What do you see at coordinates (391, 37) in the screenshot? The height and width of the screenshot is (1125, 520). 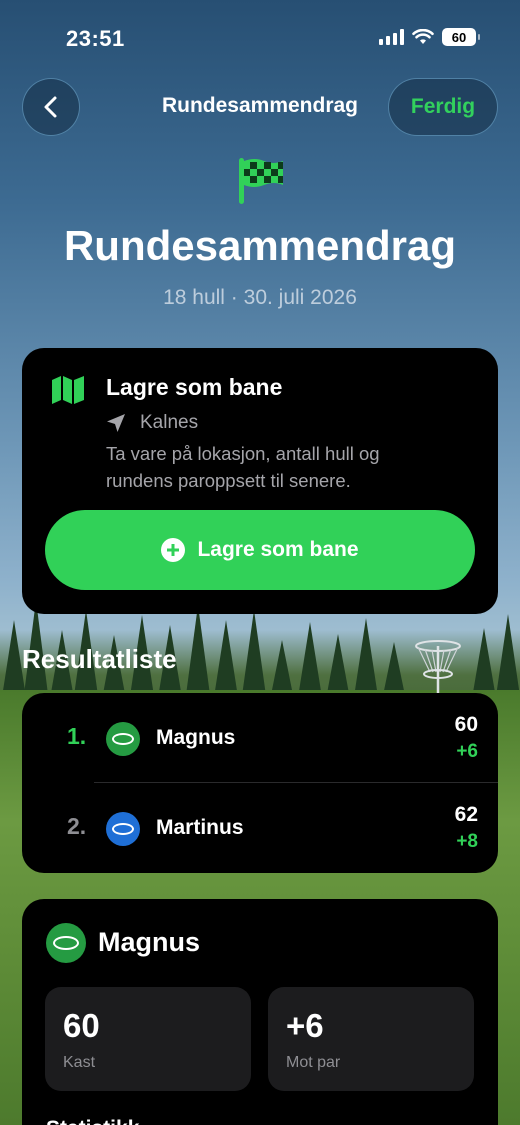 I see `cellular-signal-icon` at bounding box center [391, 37].